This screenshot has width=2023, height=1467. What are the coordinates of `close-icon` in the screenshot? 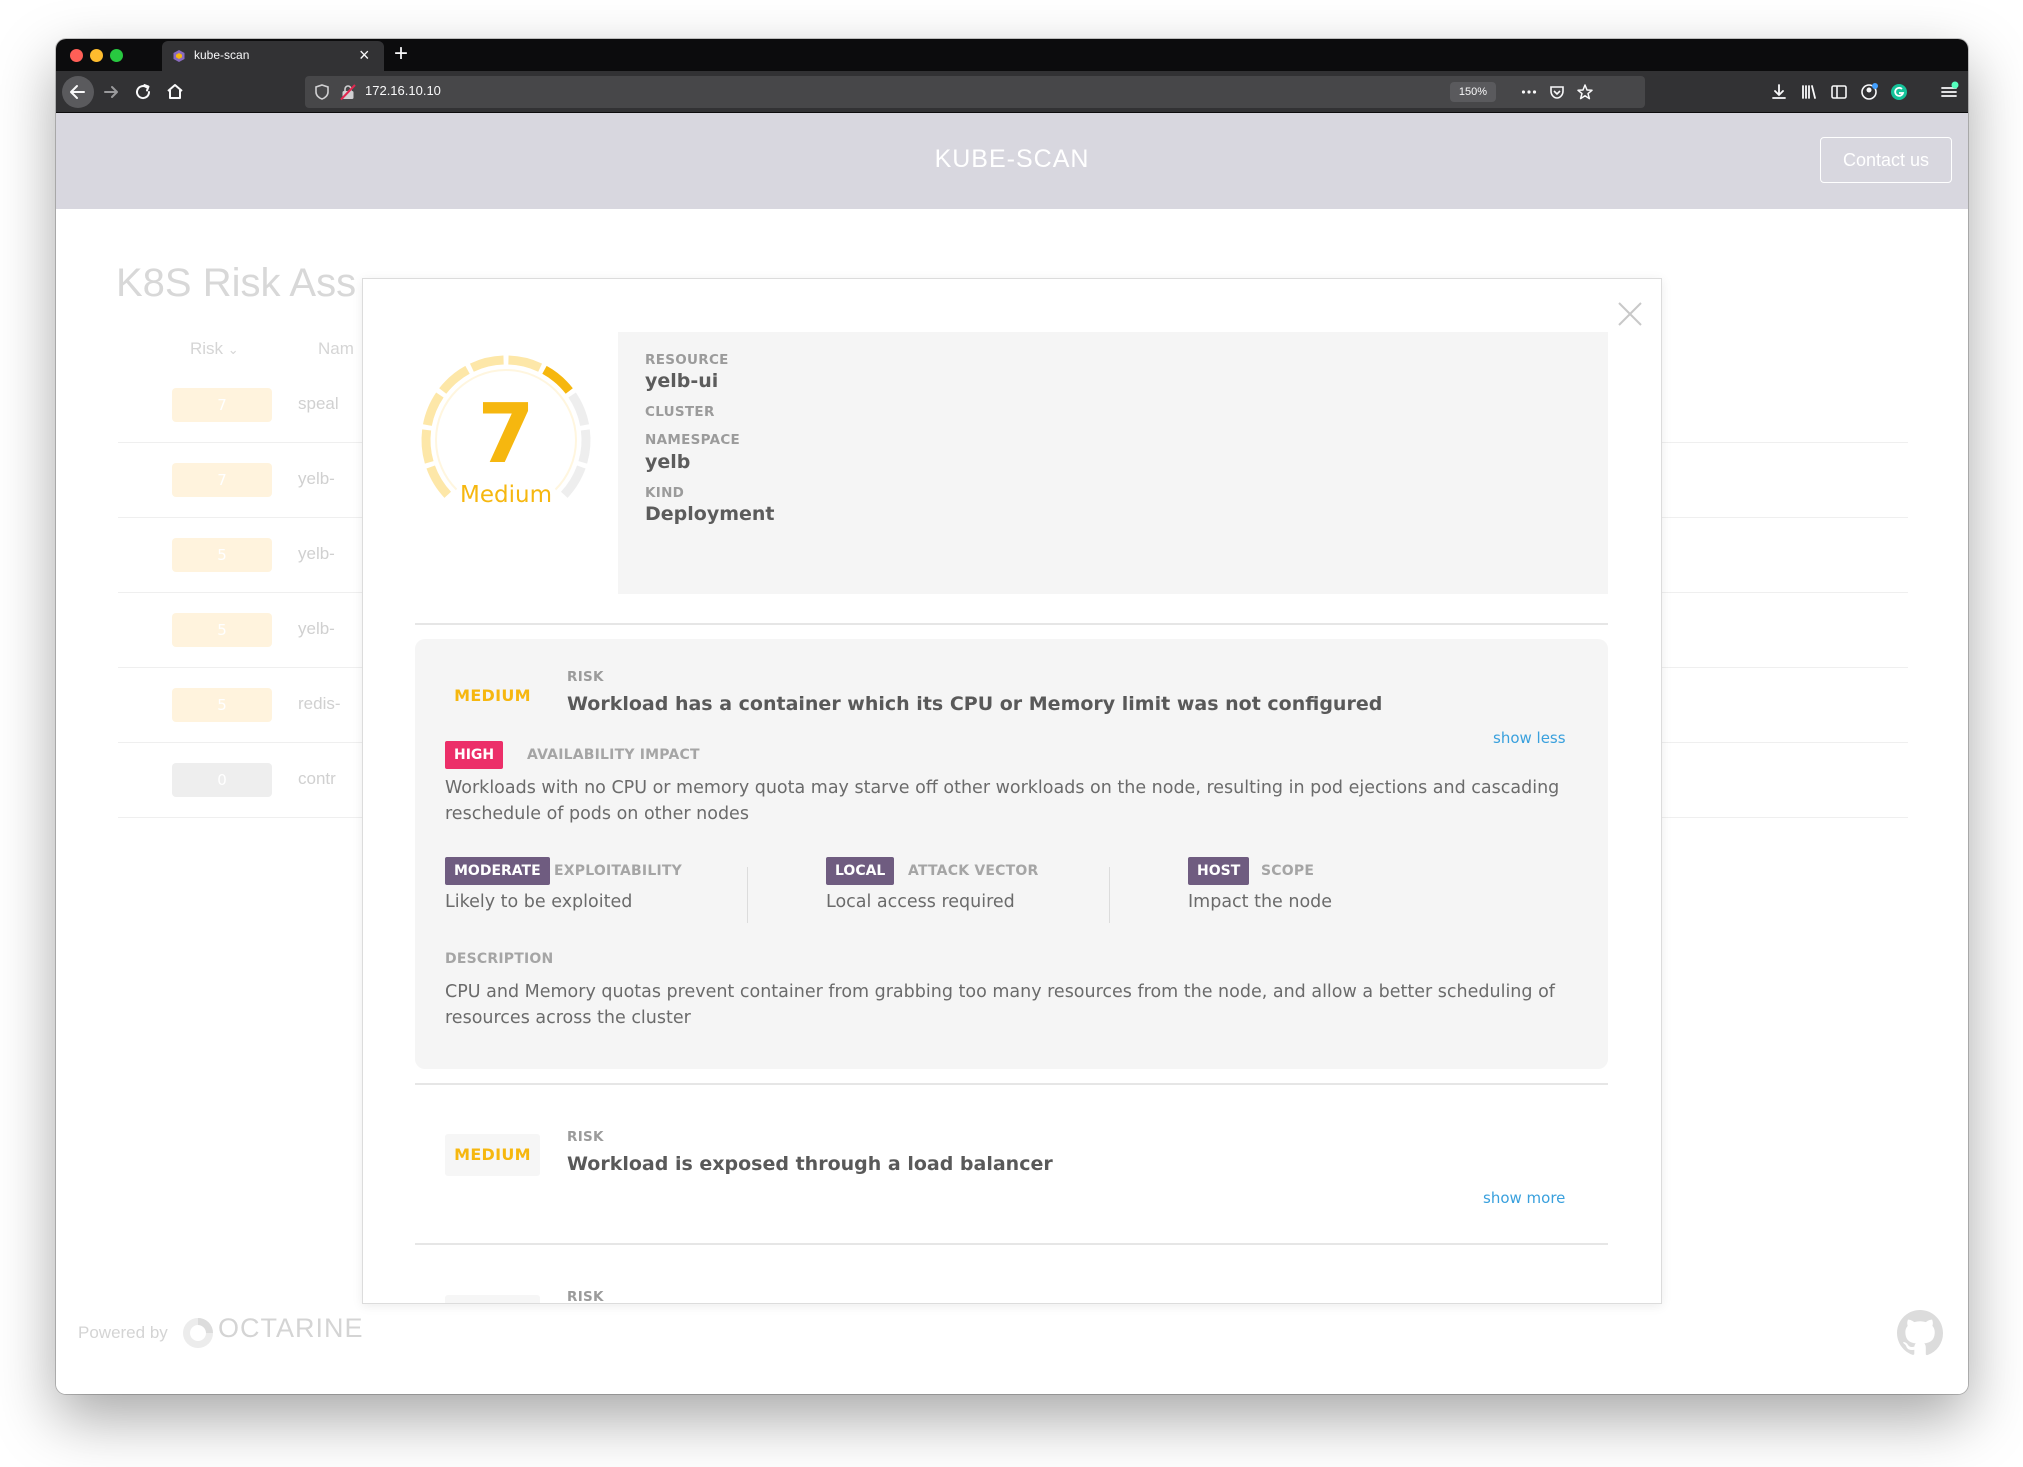 It's located at (1630, 314).